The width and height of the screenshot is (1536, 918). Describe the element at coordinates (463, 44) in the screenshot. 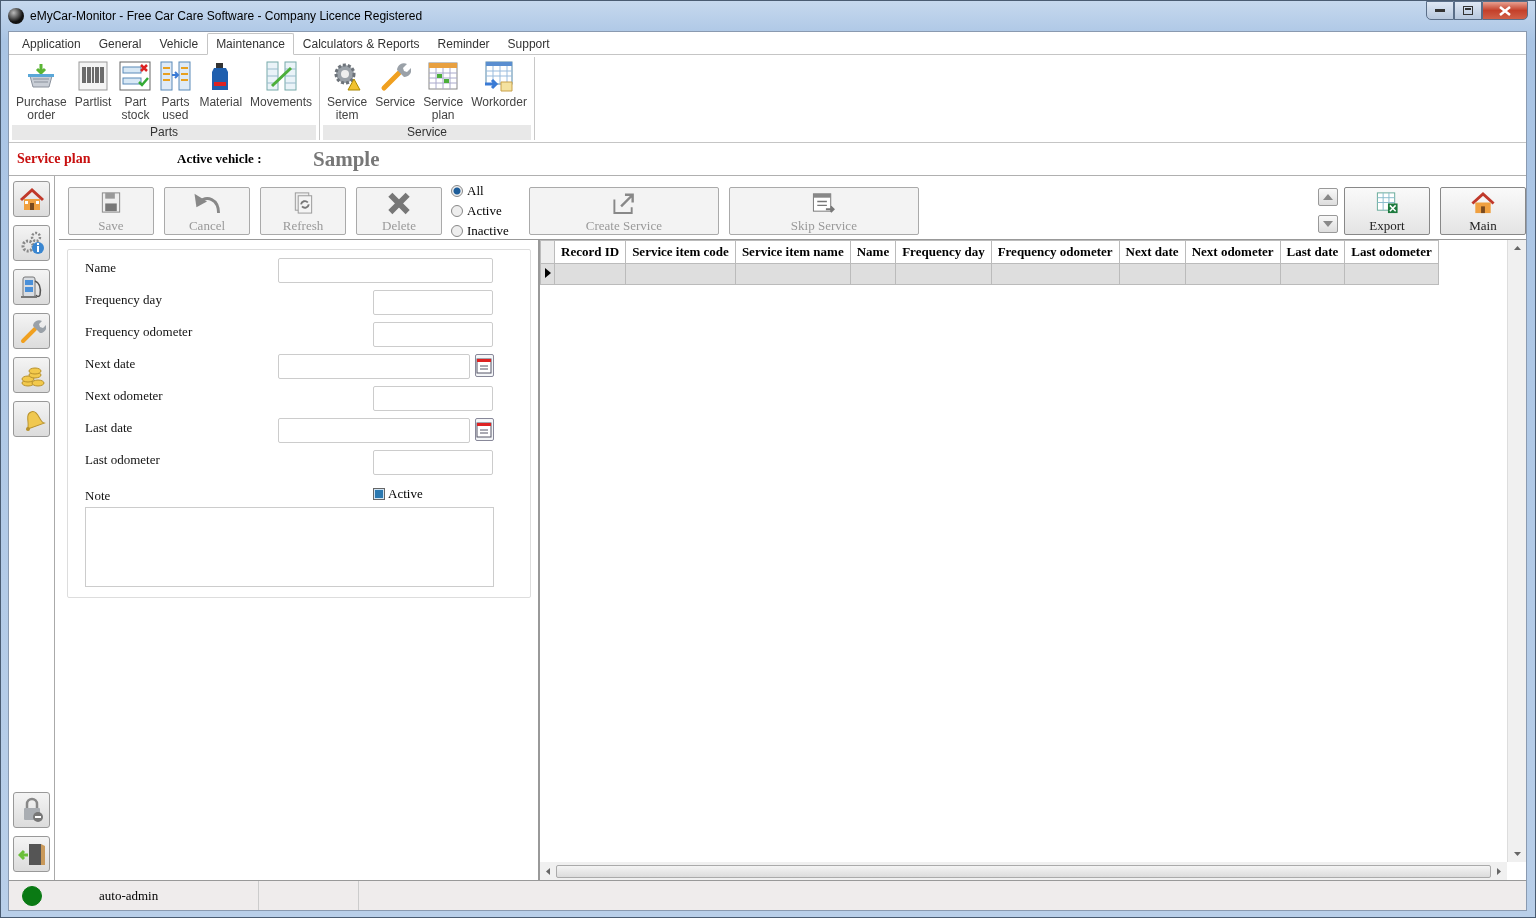

I see `ribbon-tab: Reminder` at that location.